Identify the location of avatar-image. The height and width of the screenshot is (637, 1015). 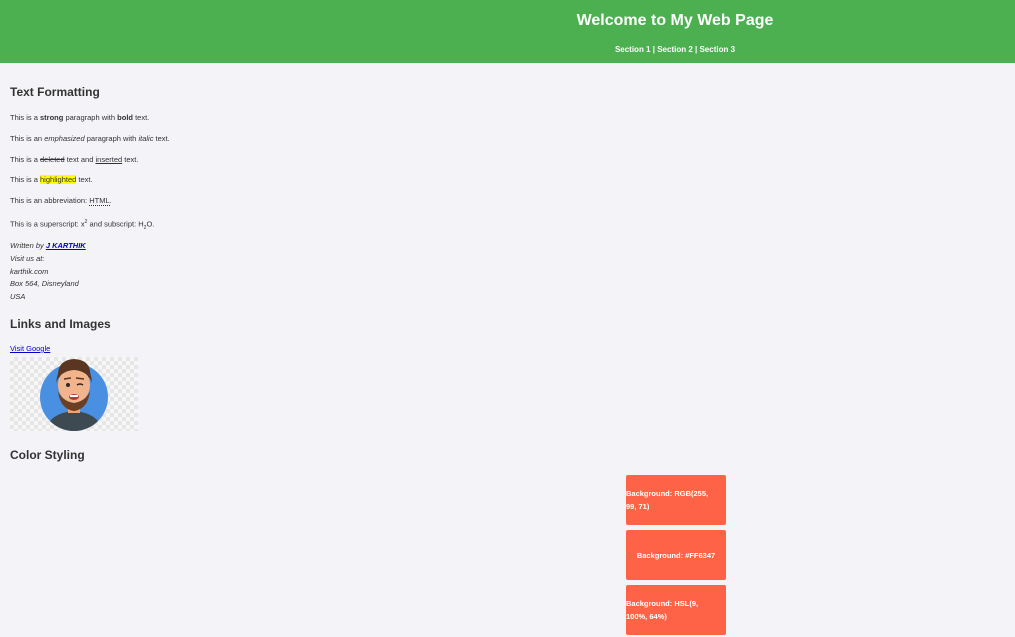
(74, 394).